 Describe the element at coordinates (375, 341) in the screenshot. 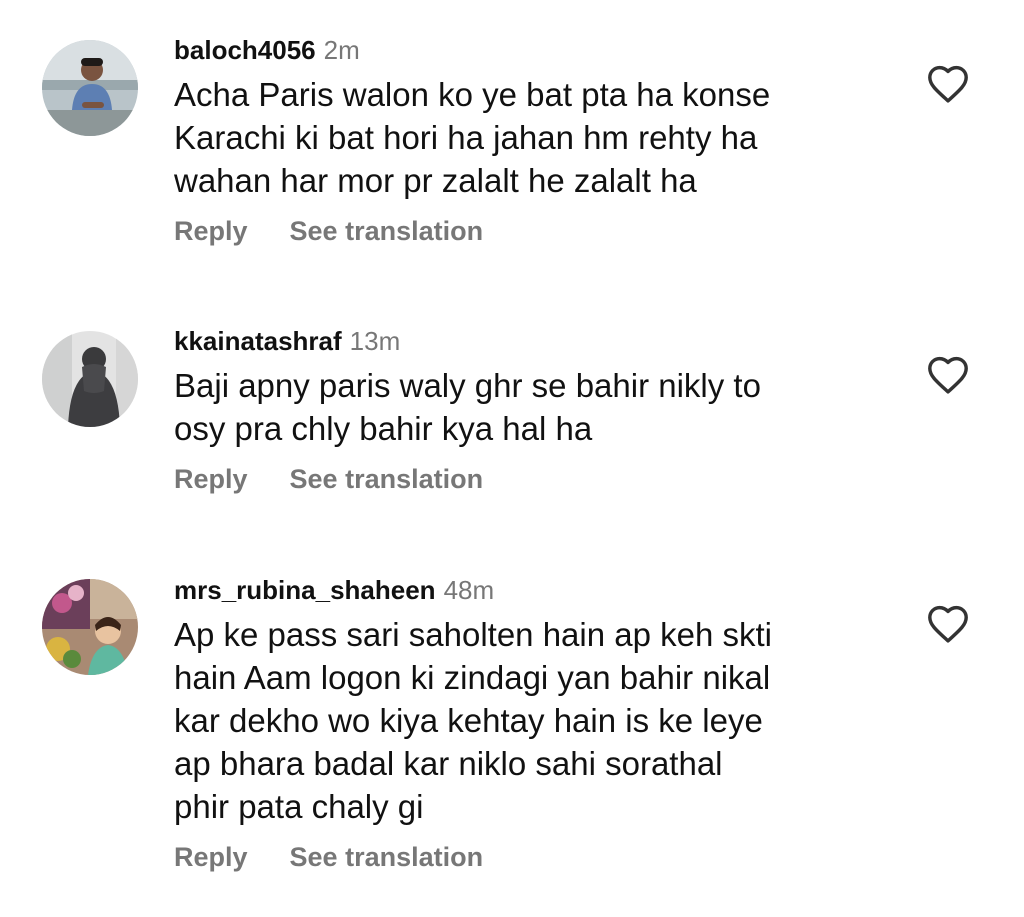

I see `timestamp: 13m` at that location.